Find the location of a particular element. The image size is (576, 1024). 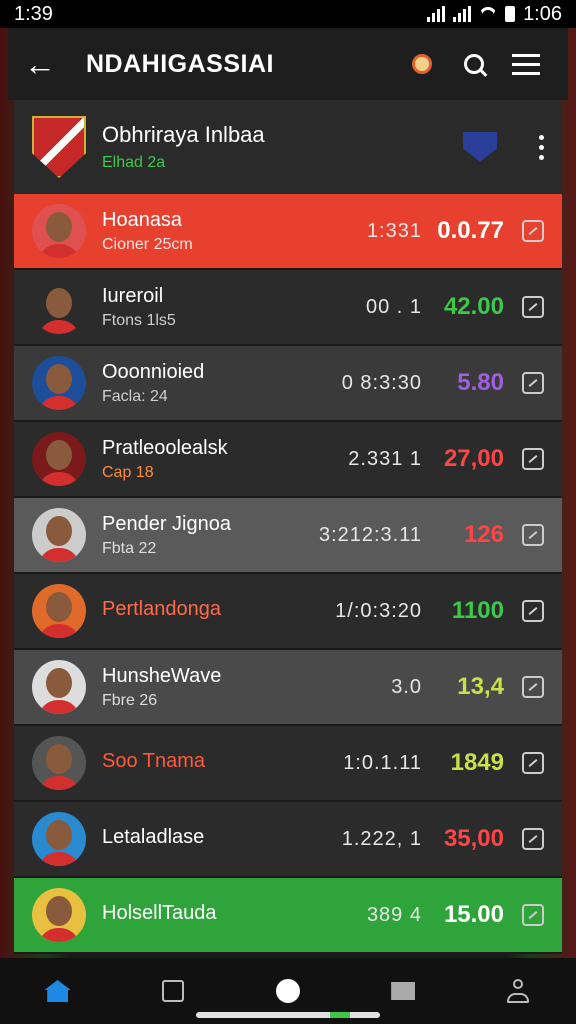

menu-button is located at coordinates (526, 64).